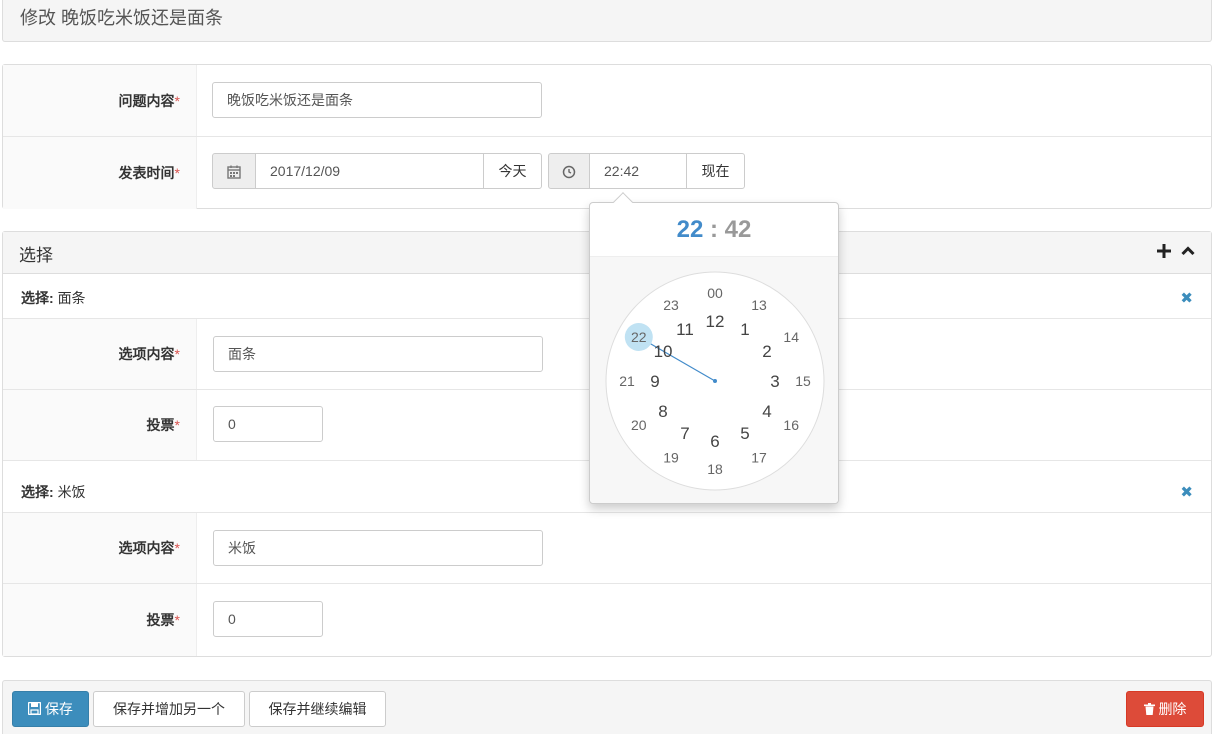 The width and height of the screenshot is (1218, 734). What do you see at coordinates (654, 381) in the screenshot?
I see `clock-hour-inner: 9` at bounding box center [654, 381].